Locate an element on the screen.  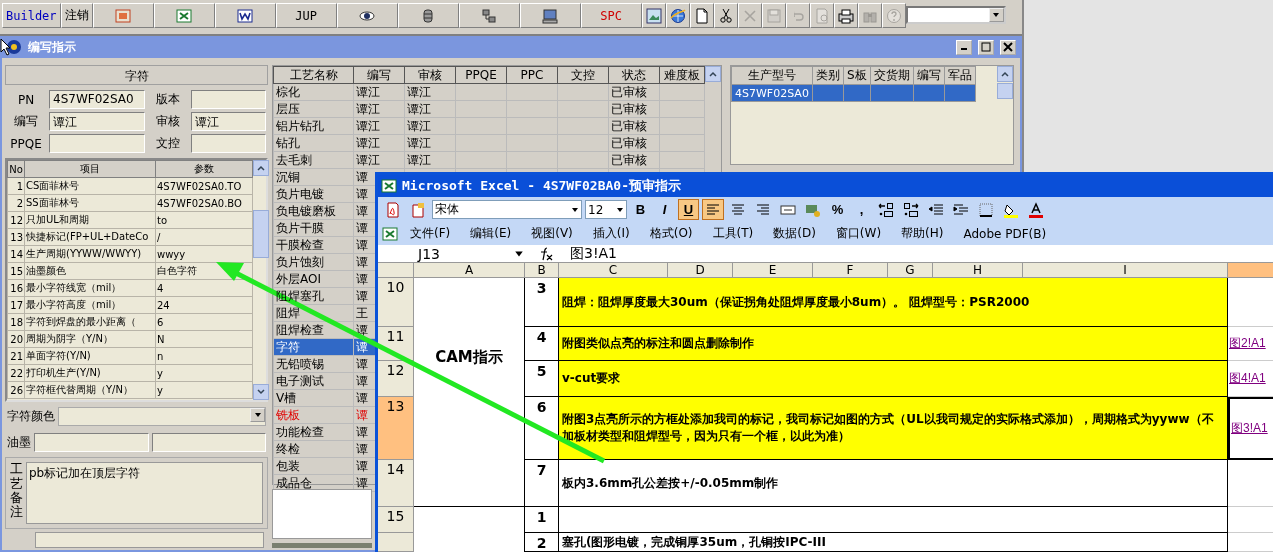
table-cell: 铝片钻孔 is located at coordinates (313, 126).